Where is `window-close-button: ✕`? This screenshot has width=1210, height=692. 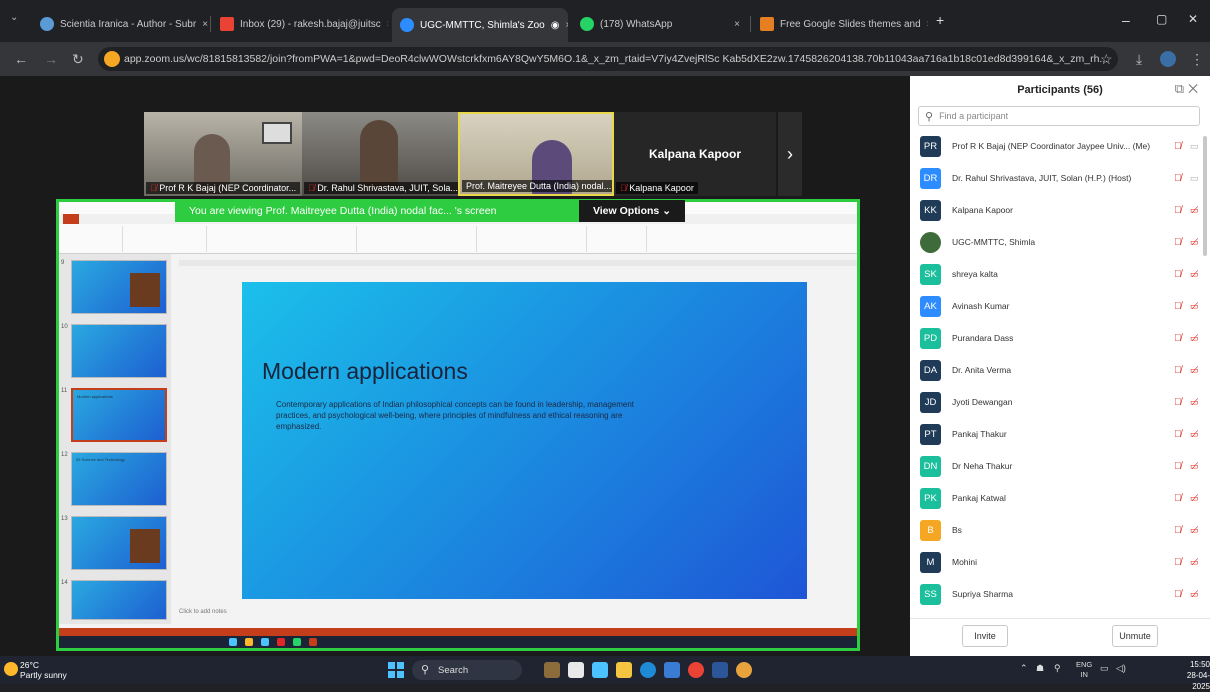
window-close-button: ✕ is located at coordinates (1193, 19).